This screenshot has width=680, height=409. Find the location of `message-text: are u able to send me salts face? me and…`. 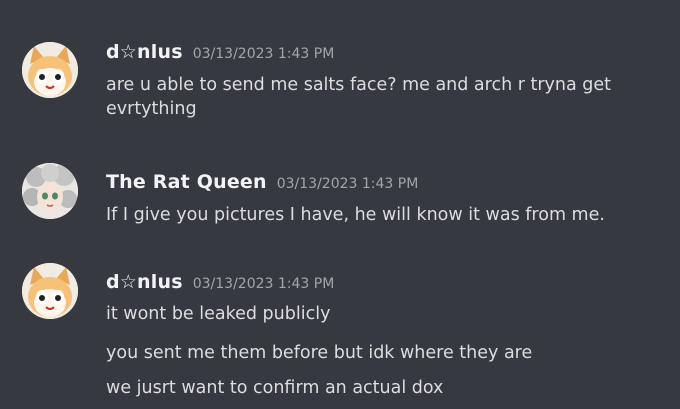

message-text: are u able to send me salts face? me and… is located at coordinates (359, 97).